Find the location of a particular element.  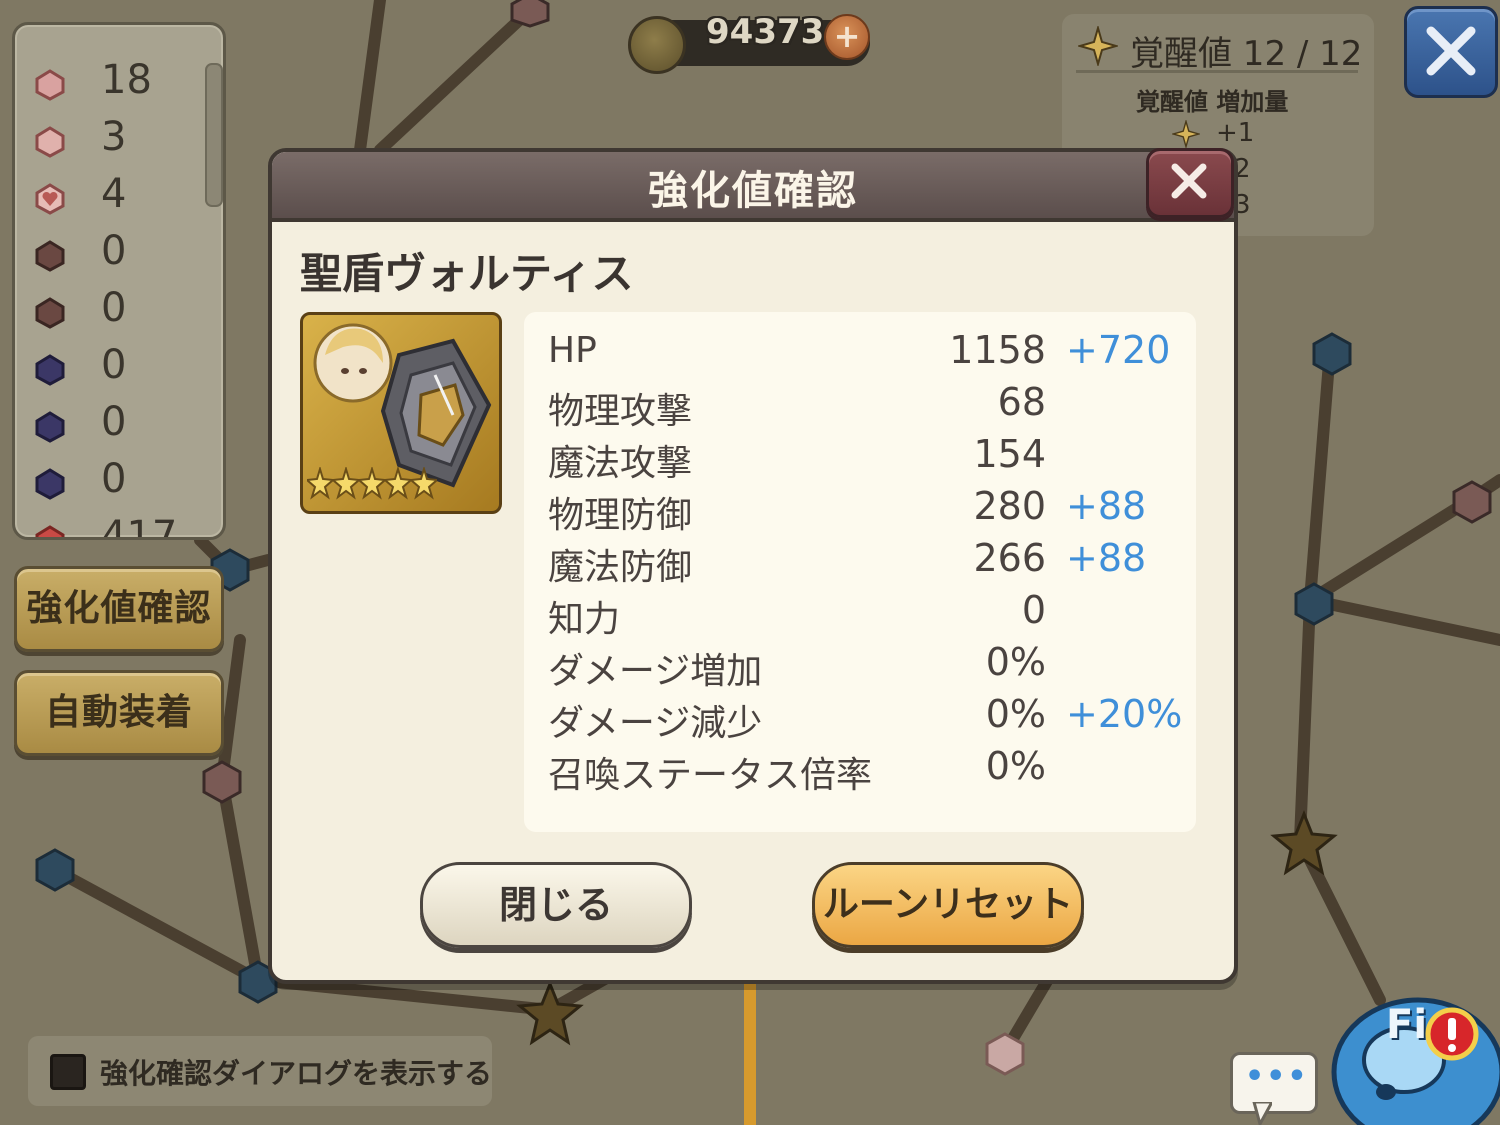

resource-panel: 18 3 4 0 0 0 0 0 417 is located at coordinates (119, 281).